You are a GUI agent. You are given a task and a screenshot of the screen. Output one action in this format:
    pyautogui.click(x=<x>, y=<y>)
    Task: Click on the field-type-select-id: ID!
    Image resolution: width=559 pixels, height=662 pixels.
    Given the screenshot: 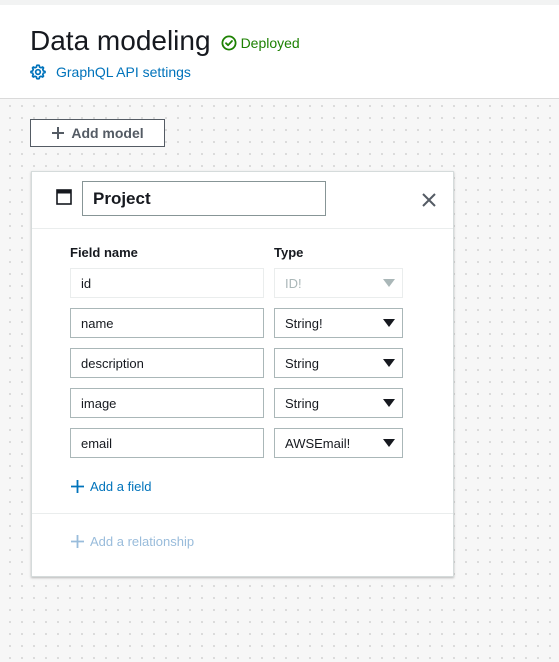 What is the action you would take?
    pyautogui.click(x=338, y=283)
    